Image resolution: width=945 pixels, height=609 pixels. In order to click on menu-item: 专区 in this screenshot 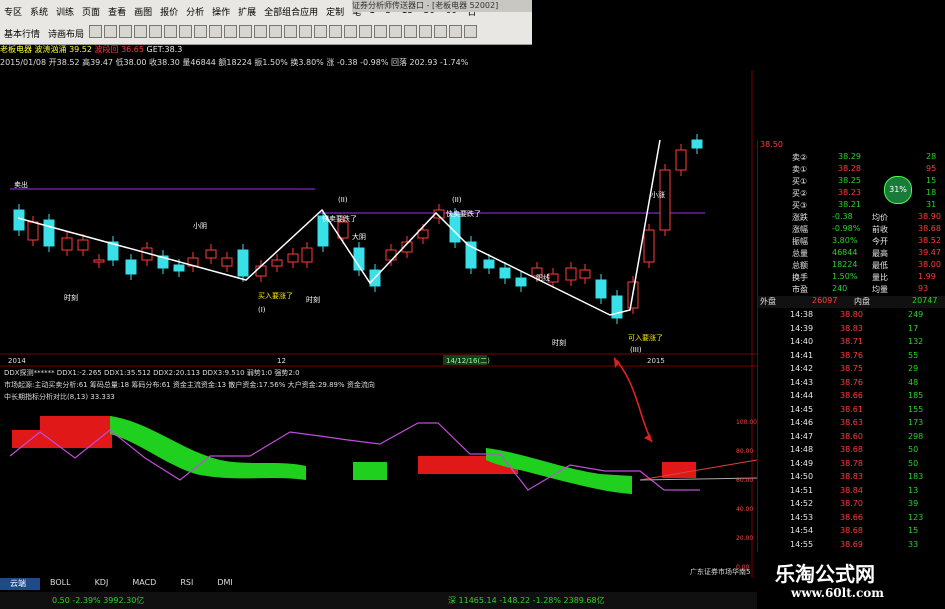, I will do `click(13, 11)`.